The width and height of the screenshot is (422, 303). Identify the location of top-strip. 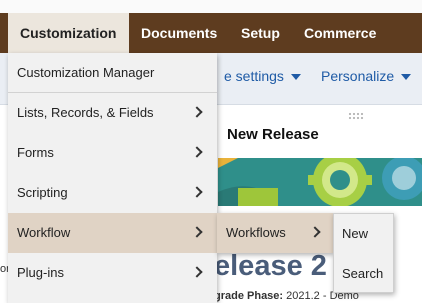
(211, 6).